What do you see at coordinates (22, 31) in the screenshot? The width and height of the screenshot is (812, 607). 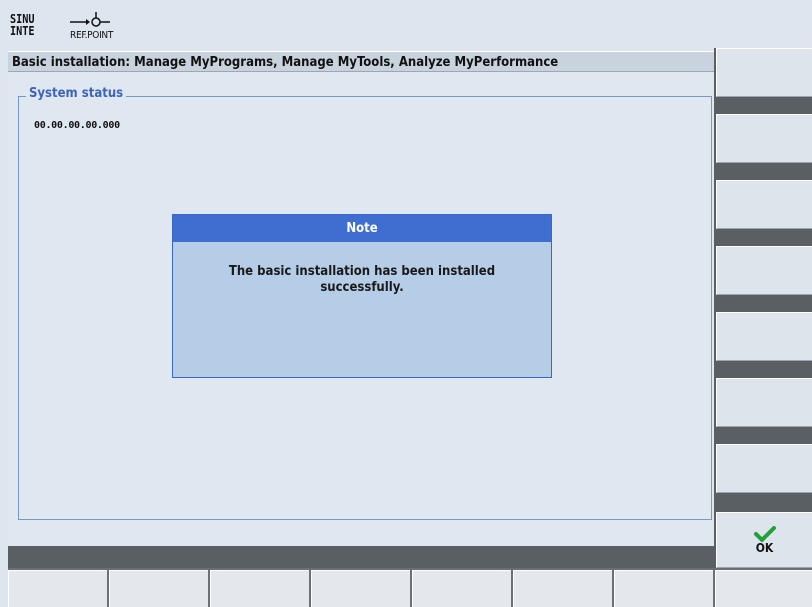 I see `logo-line-2: INTE` at bounding box center [22, 31].